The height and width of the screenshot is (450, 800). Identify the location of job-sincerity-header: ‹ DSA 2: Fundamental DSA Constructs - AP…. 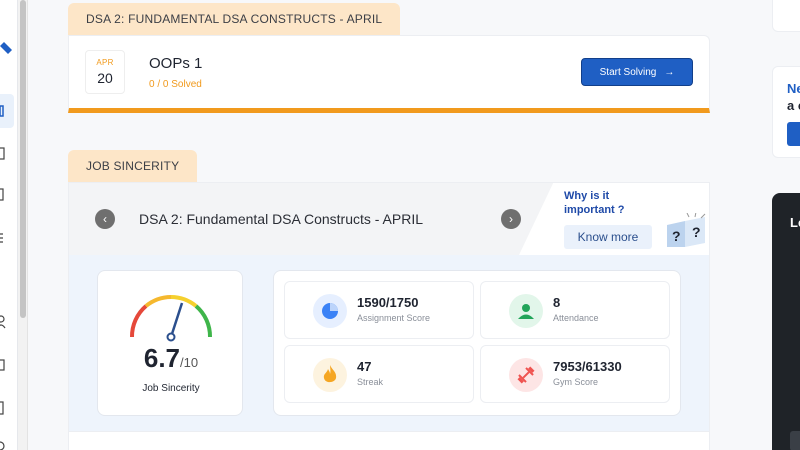
(389, 219).